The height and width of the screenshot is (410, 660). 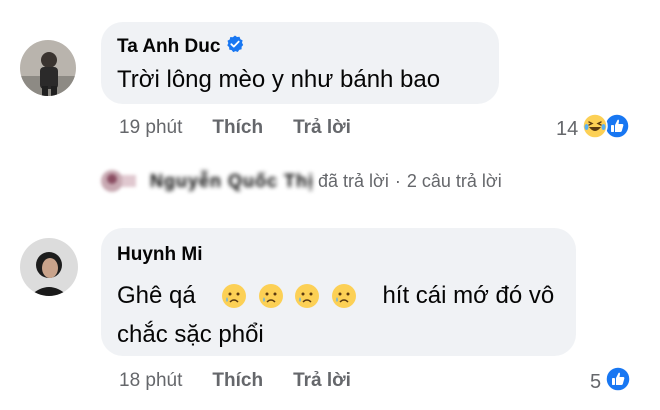 I want to click on reply-action-text: đã trả lời, so click(x=353, y=180).